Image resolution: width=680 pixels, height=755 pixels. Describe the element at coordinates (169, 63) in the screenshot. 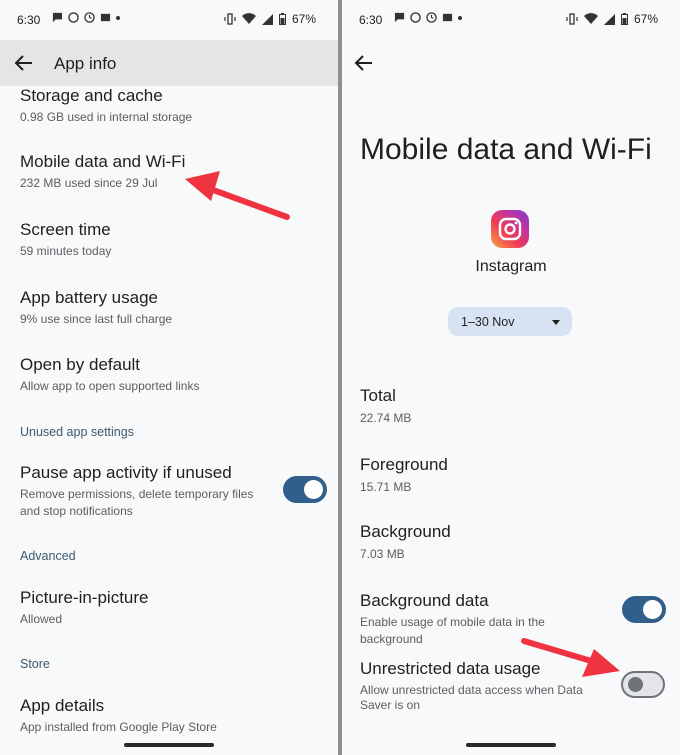

I see `top-app-bar: App info` at that location.